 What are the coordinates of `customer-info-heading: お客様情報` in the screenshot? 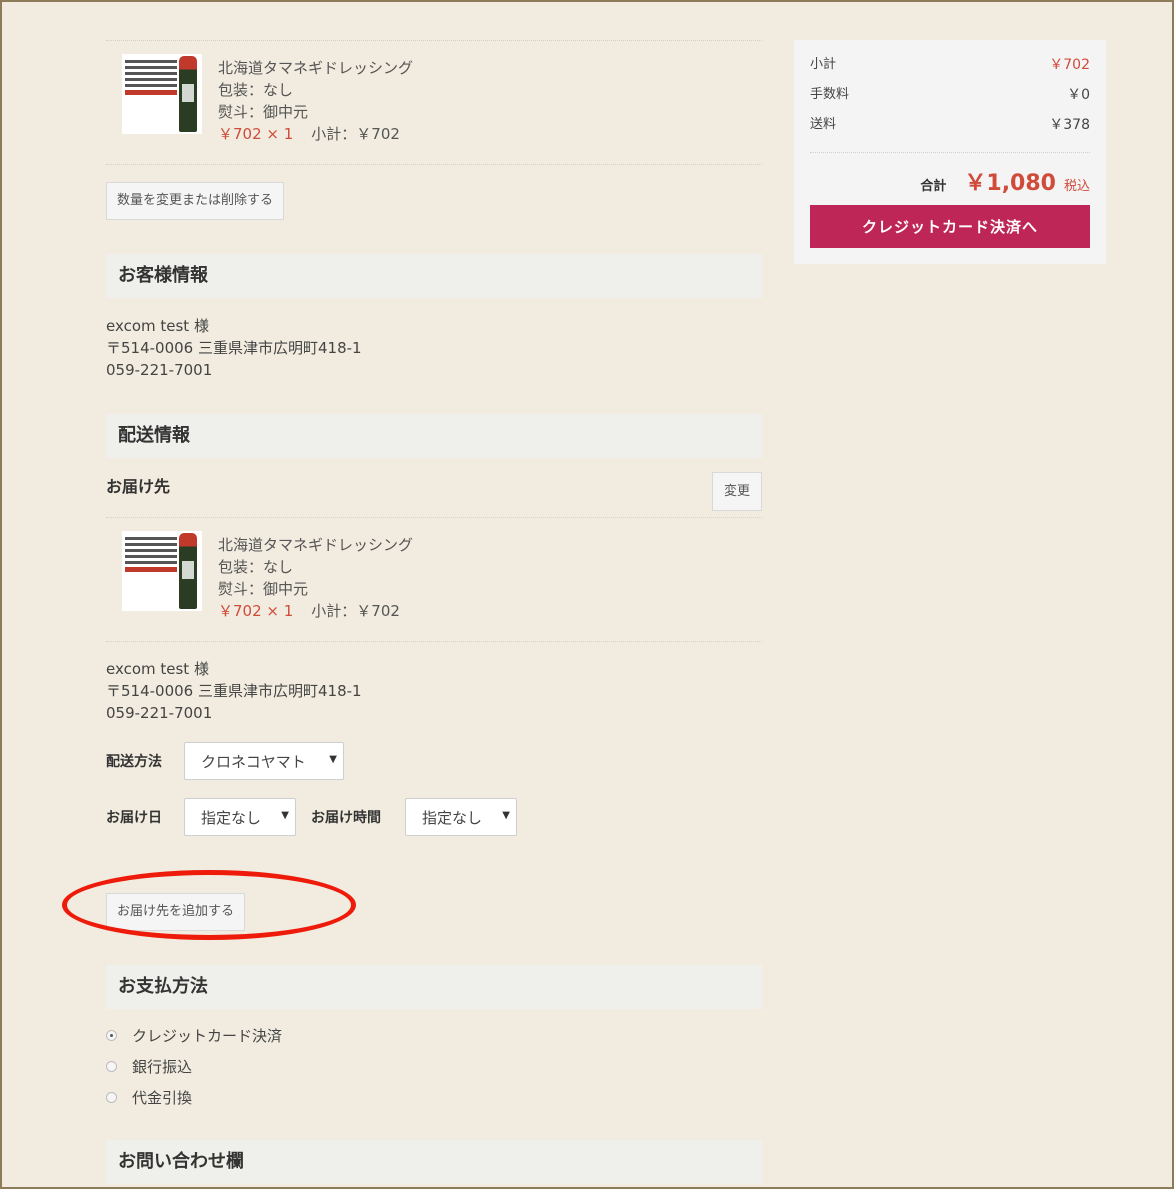 It's located at (434, 276).